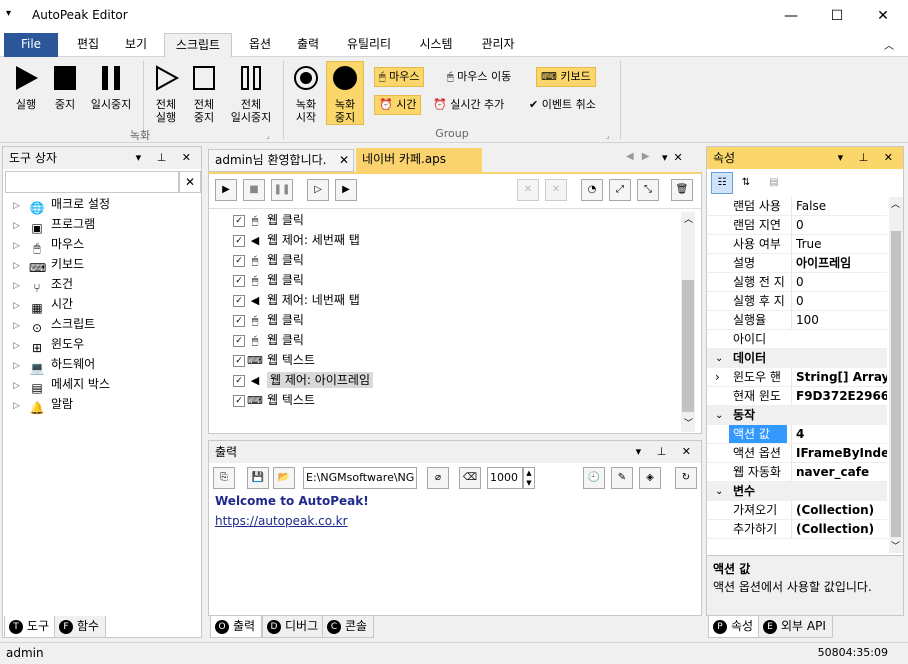 Image resolution: width=908 pixels, height=664 pixels. What do you see at coordinates (734, 627) in the screenshot?
I see `tab-properties: P 속성` at bounding box center [734, 627].